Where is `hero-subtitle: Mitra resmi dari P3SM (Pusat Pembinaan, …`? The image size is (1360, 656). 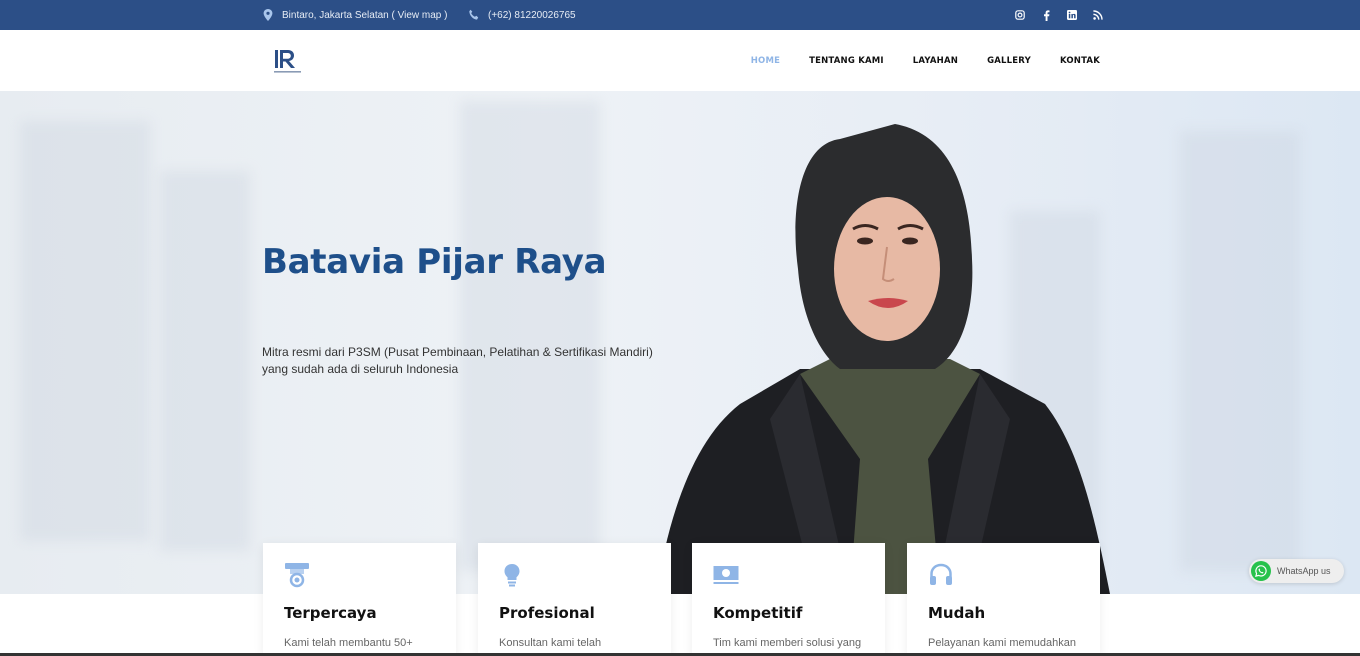 hero-subtitle: Mitra resmi dari P3SM (Pusat Pembinaan, … is located at coordinates (472, 361).